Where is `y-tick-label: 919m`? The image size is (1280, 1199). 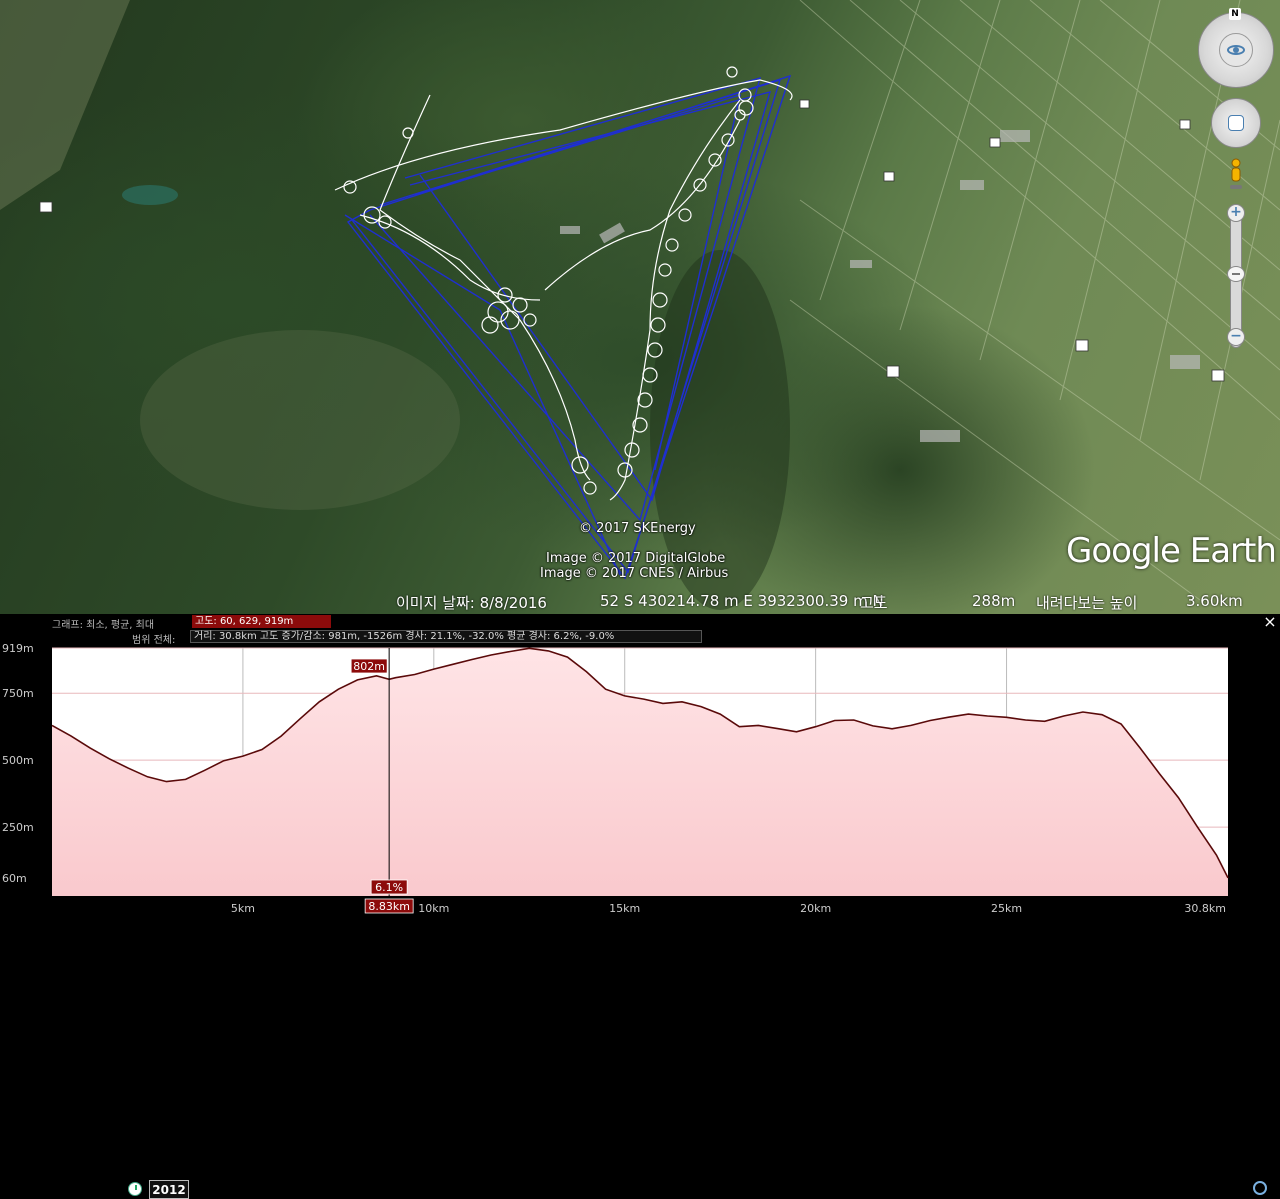
y-tick-label: 919m is located at coordinates (18, 648).